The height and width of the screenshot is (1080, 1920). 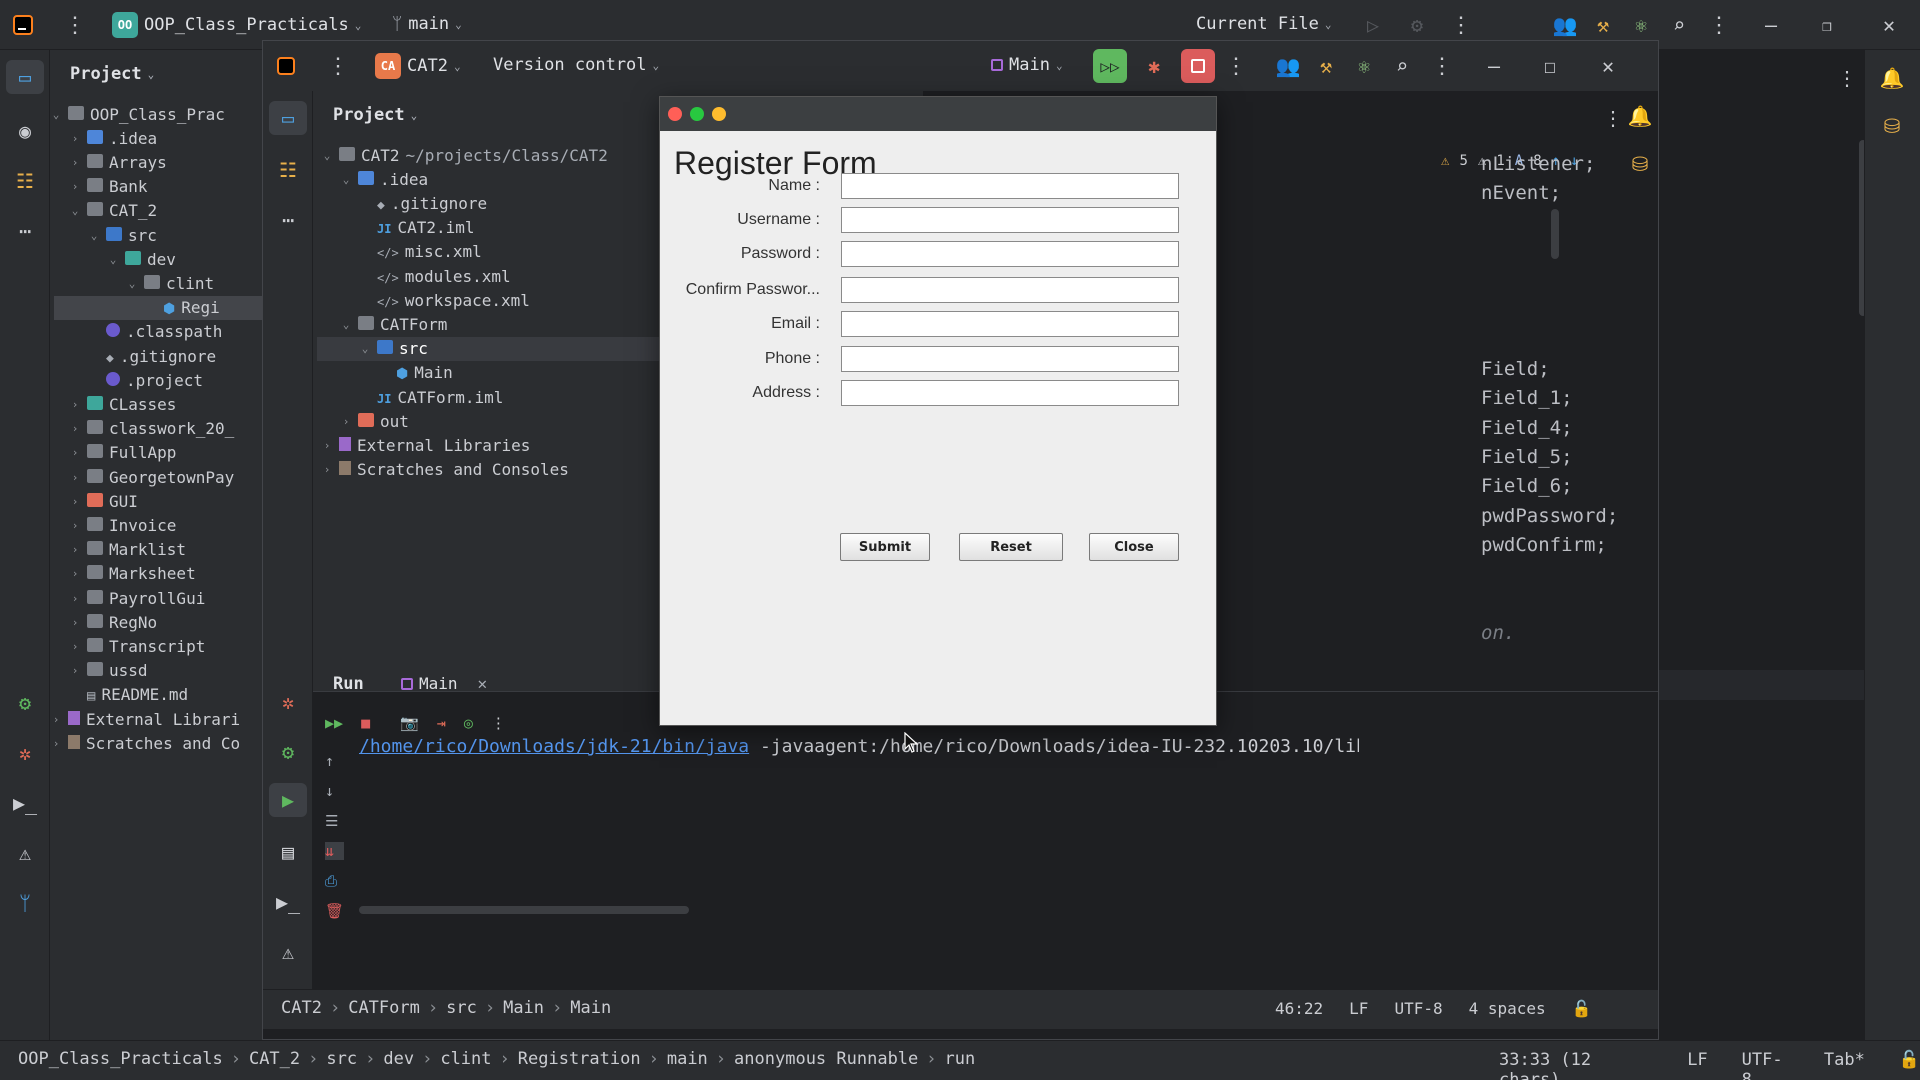 I want to click on maximize-icon: ☐, so click(x=1550, y=66).